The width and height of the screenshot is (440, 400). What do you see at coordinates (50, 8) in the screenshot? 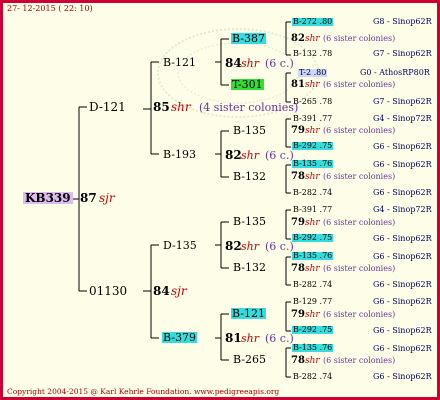
I see `report-date: 27- 12-2015 ( 22: 10)` at bounding box center [50, 8].